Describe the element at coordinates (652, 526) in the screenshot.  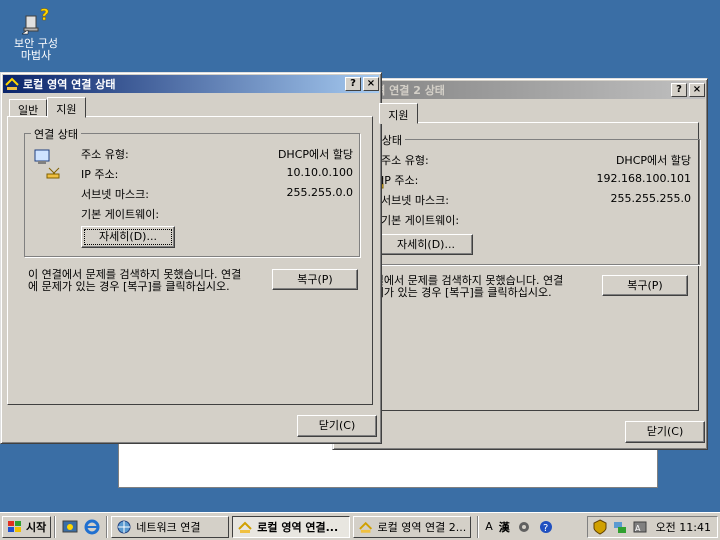
I see `system-tray: A 오전 11:41` at that location.